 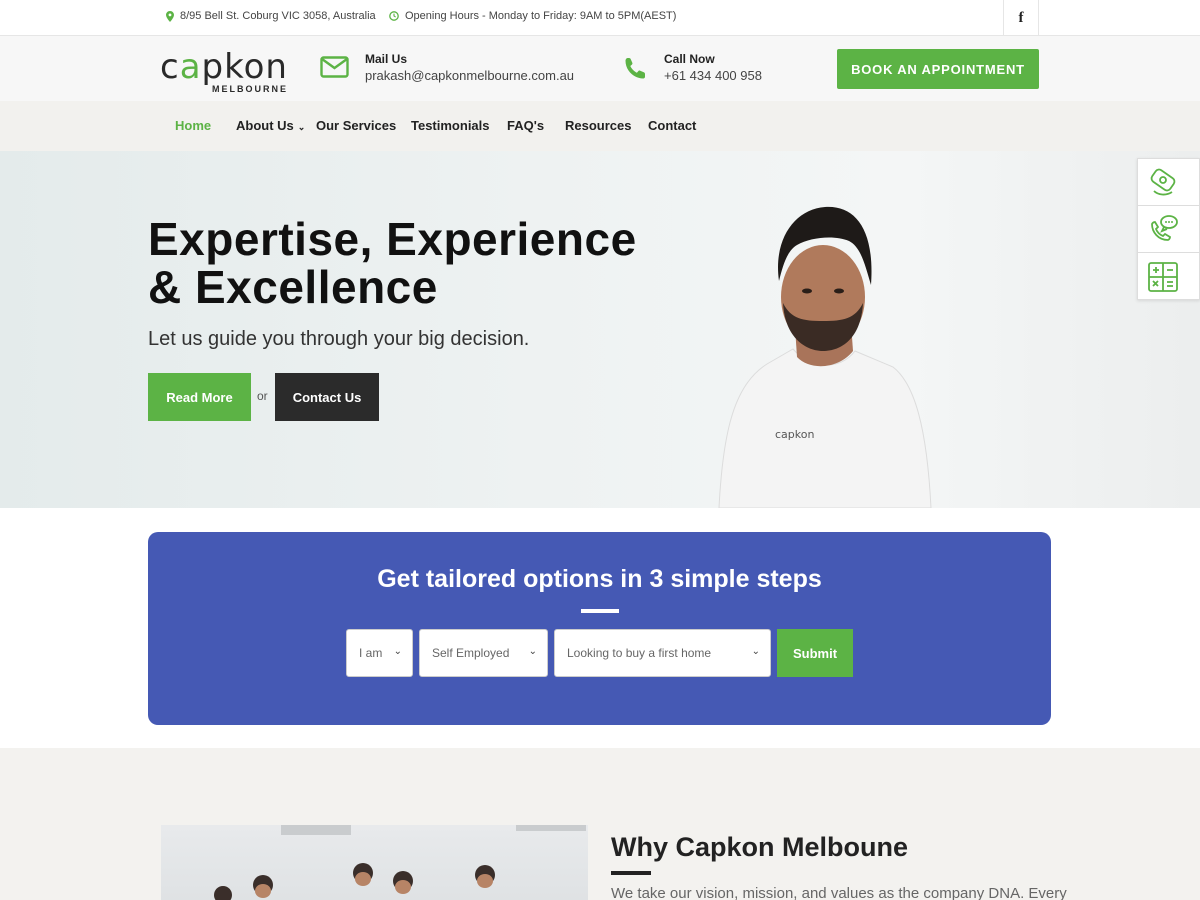 What do you see at coordinates (400, 862) in the screenshot?
I see `team-photo-image` at bounding box center [400, 862].